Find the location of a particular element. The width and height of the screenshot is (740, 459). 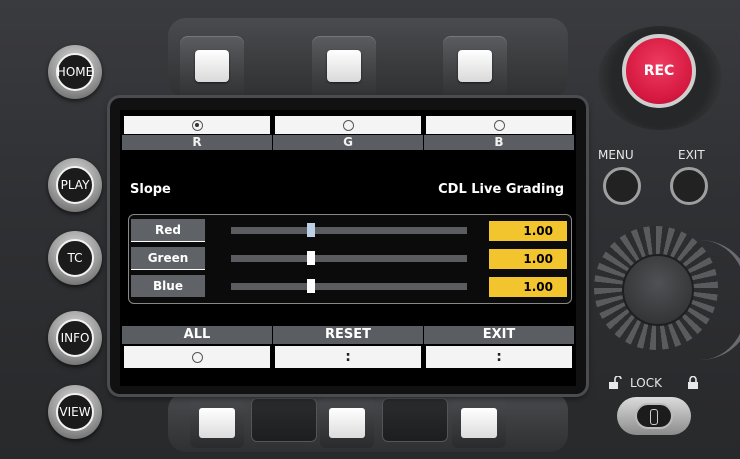

info-button: INFO is located at coordinates (75, 338).